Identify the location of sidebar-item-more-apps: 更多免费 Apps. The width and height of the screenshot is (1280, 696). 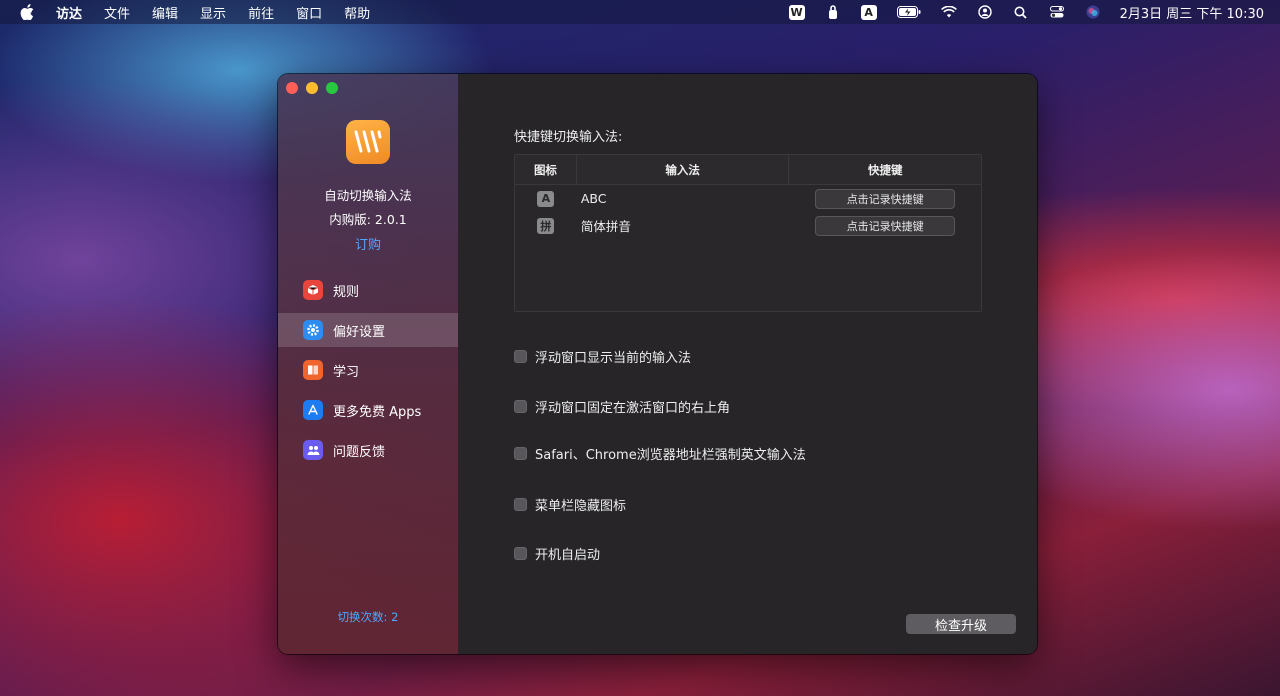
(368, 410).